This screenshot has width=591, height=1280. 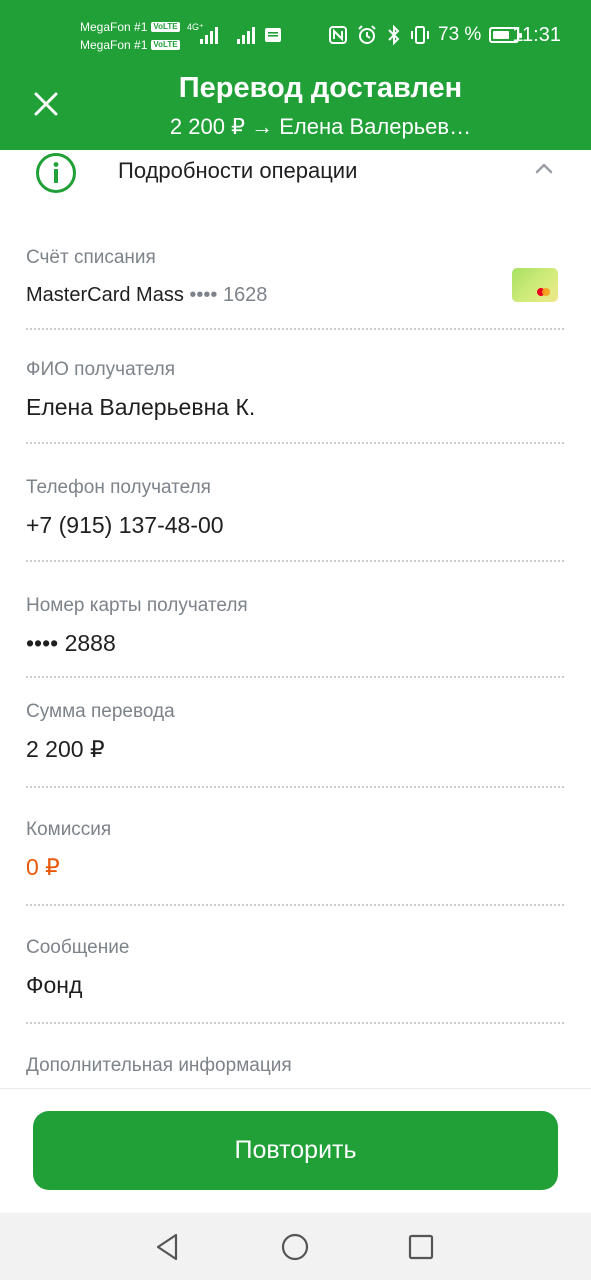 What do you see at coordinates (420, 35) in the screenshot?
I see `vibrate-icon` at bounding box center [420, 35].